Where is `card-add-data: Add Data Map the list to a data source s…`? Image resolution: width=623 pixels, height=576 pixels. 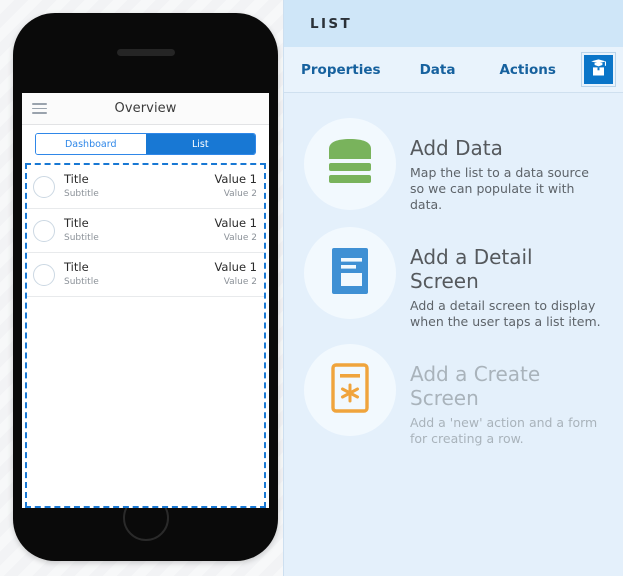
card-add-data: Add Data Map the list to a data source s… is located at coordinates (453, 165).